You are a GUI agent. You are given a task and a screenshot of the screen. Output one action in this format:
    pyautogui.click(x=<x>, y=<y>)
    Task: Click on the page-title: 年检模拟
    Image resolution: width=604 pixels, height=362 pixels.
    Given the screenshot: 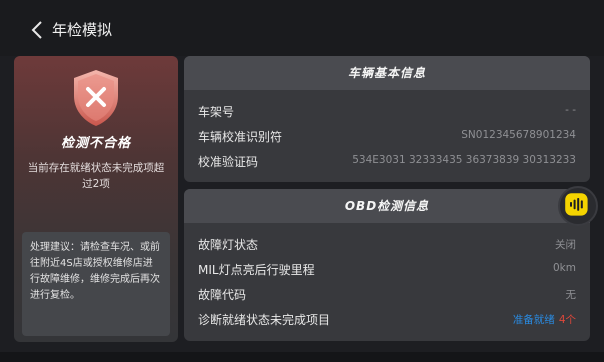 What is the action you would take?
    pyautogui.click(x=82, y=30)
    